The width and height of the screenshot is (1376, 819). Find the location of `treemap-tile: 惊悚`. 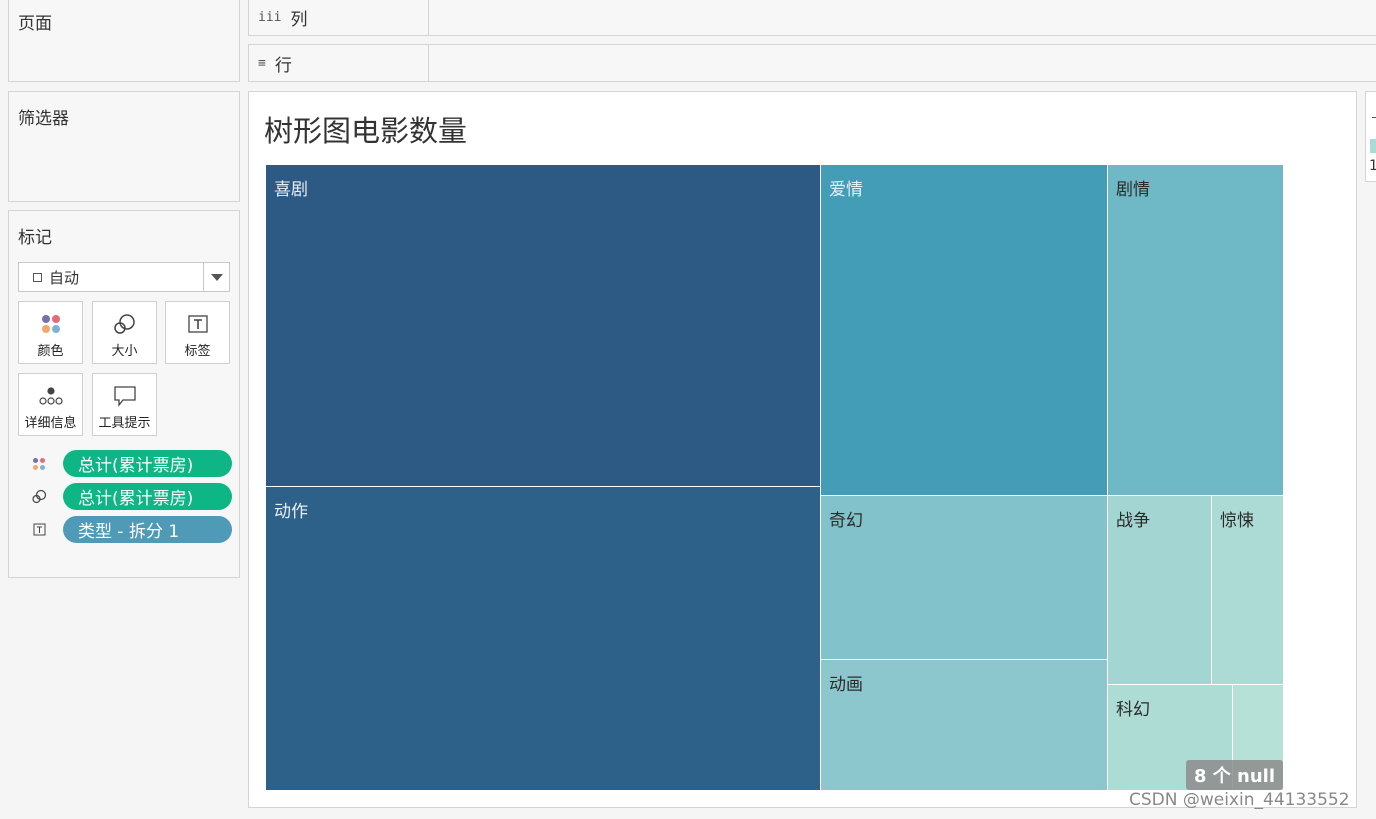

treemap-tile: 惊悚 is located at coordinates (1248, 590).